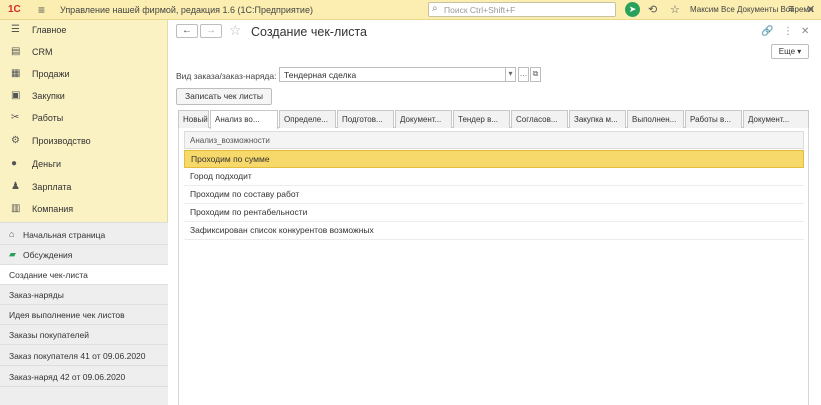 Image resolution: width=821 pixels, height=405 pixels. What do you see at coordinates (675, 9) in the screenshot?
I see `star-icon: ☆` at bounding box center [675, 9].